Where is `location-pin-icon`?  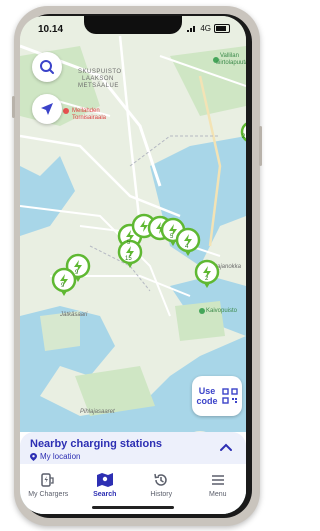
location-pin-icon is located at coordinates (33, 456).